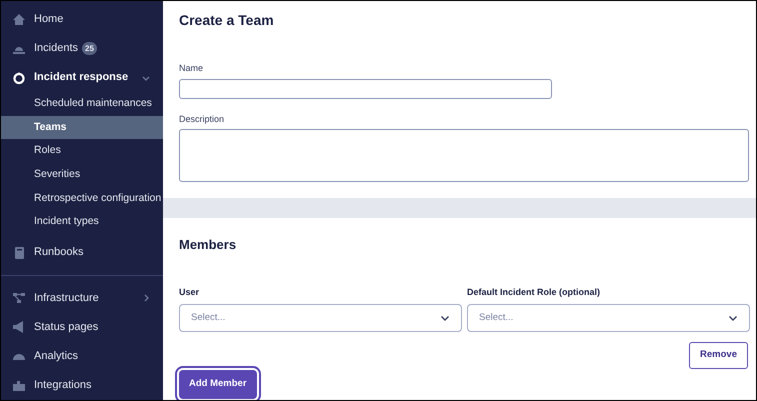 The image size is (757, 401). Describe the element at coordinates (82, 252) in the screenshot. I see `nav-item: Runbooks` at that location.